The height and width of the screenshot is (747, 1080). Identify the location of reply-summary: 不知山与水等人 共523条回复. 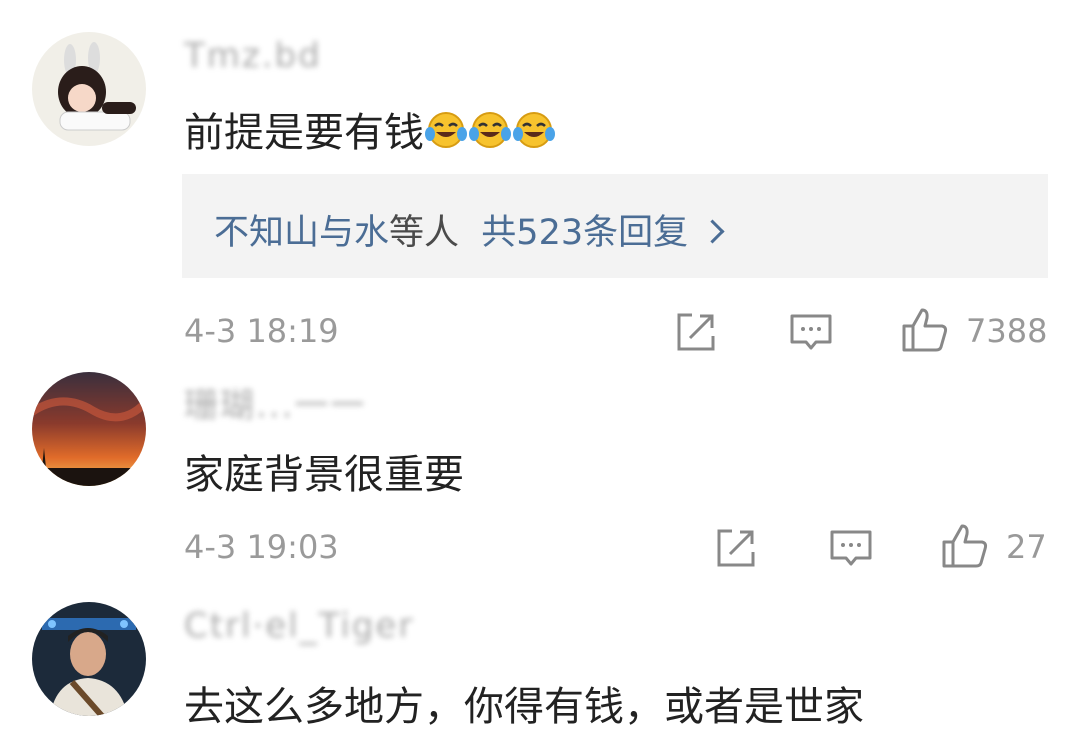
(615, 226).